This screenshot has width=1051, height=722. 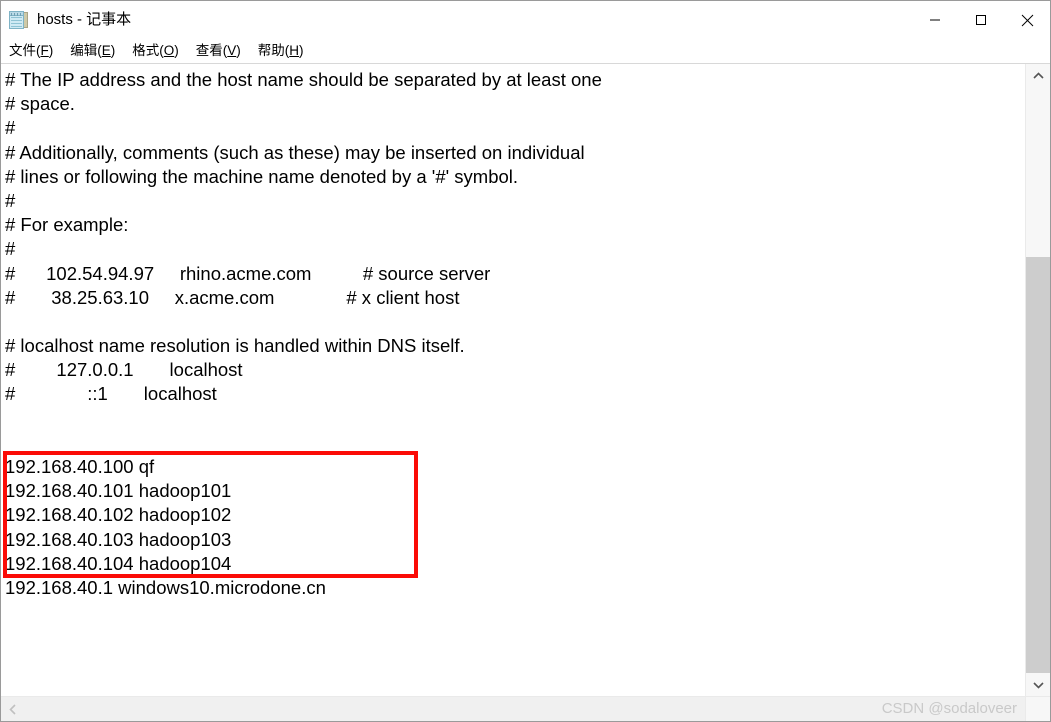 I want to click on minimize-button, so click(x=935, y=20).